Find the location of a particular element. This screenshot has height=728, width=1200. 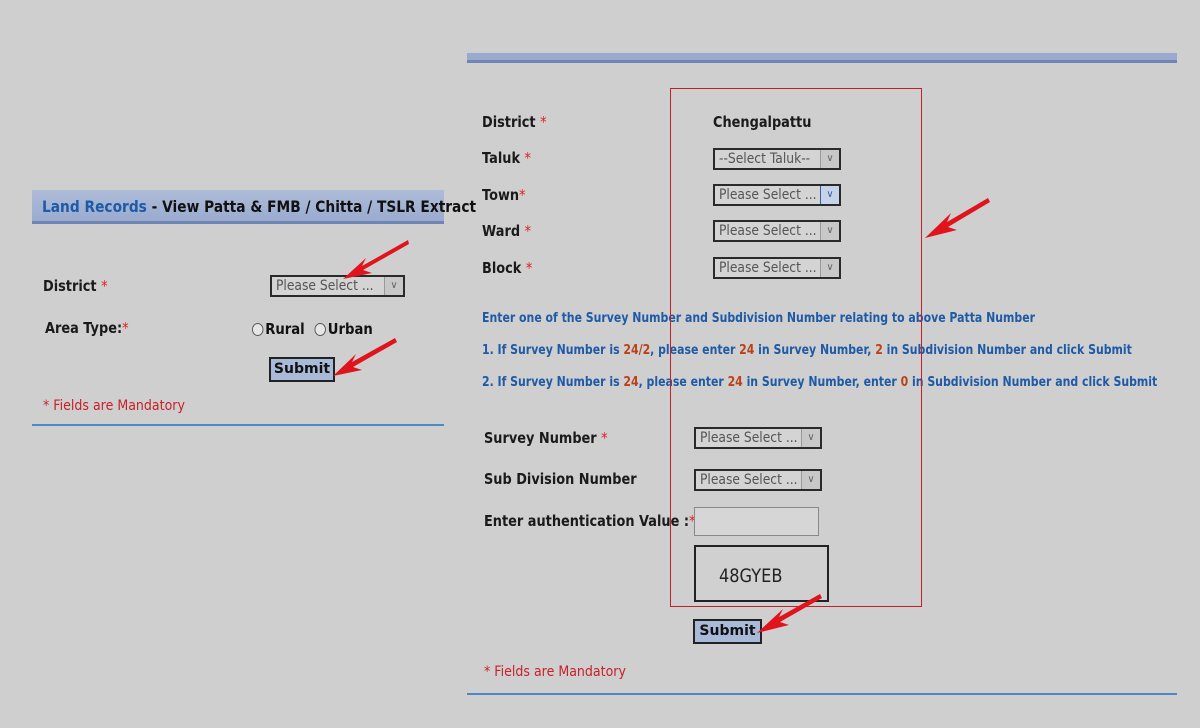

block-select: Please Select ... ∨ is located at coordinates (777, 268).